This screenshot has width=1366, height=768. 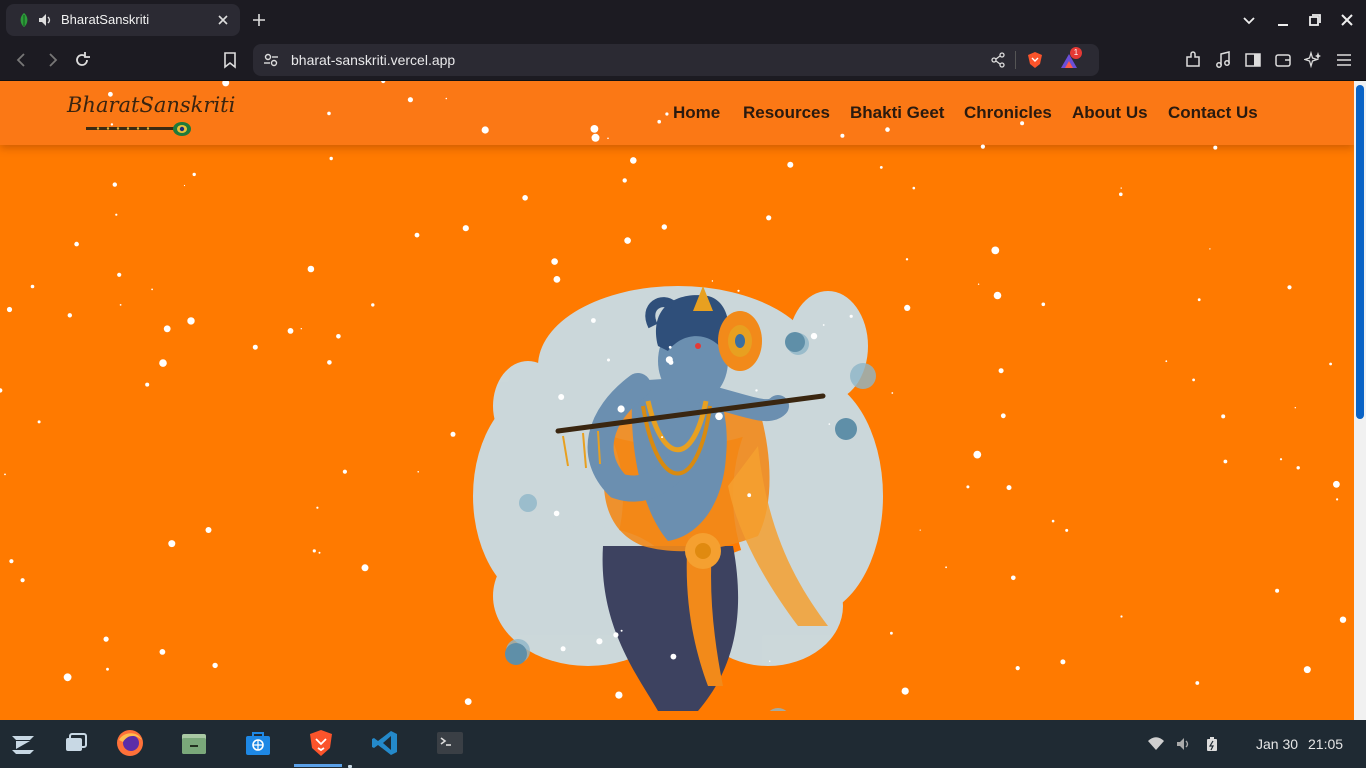 What do you see at coordinates (1223, 60) in the screenshot?
I see `media-music-icon` at bounding box center [1223, 60].